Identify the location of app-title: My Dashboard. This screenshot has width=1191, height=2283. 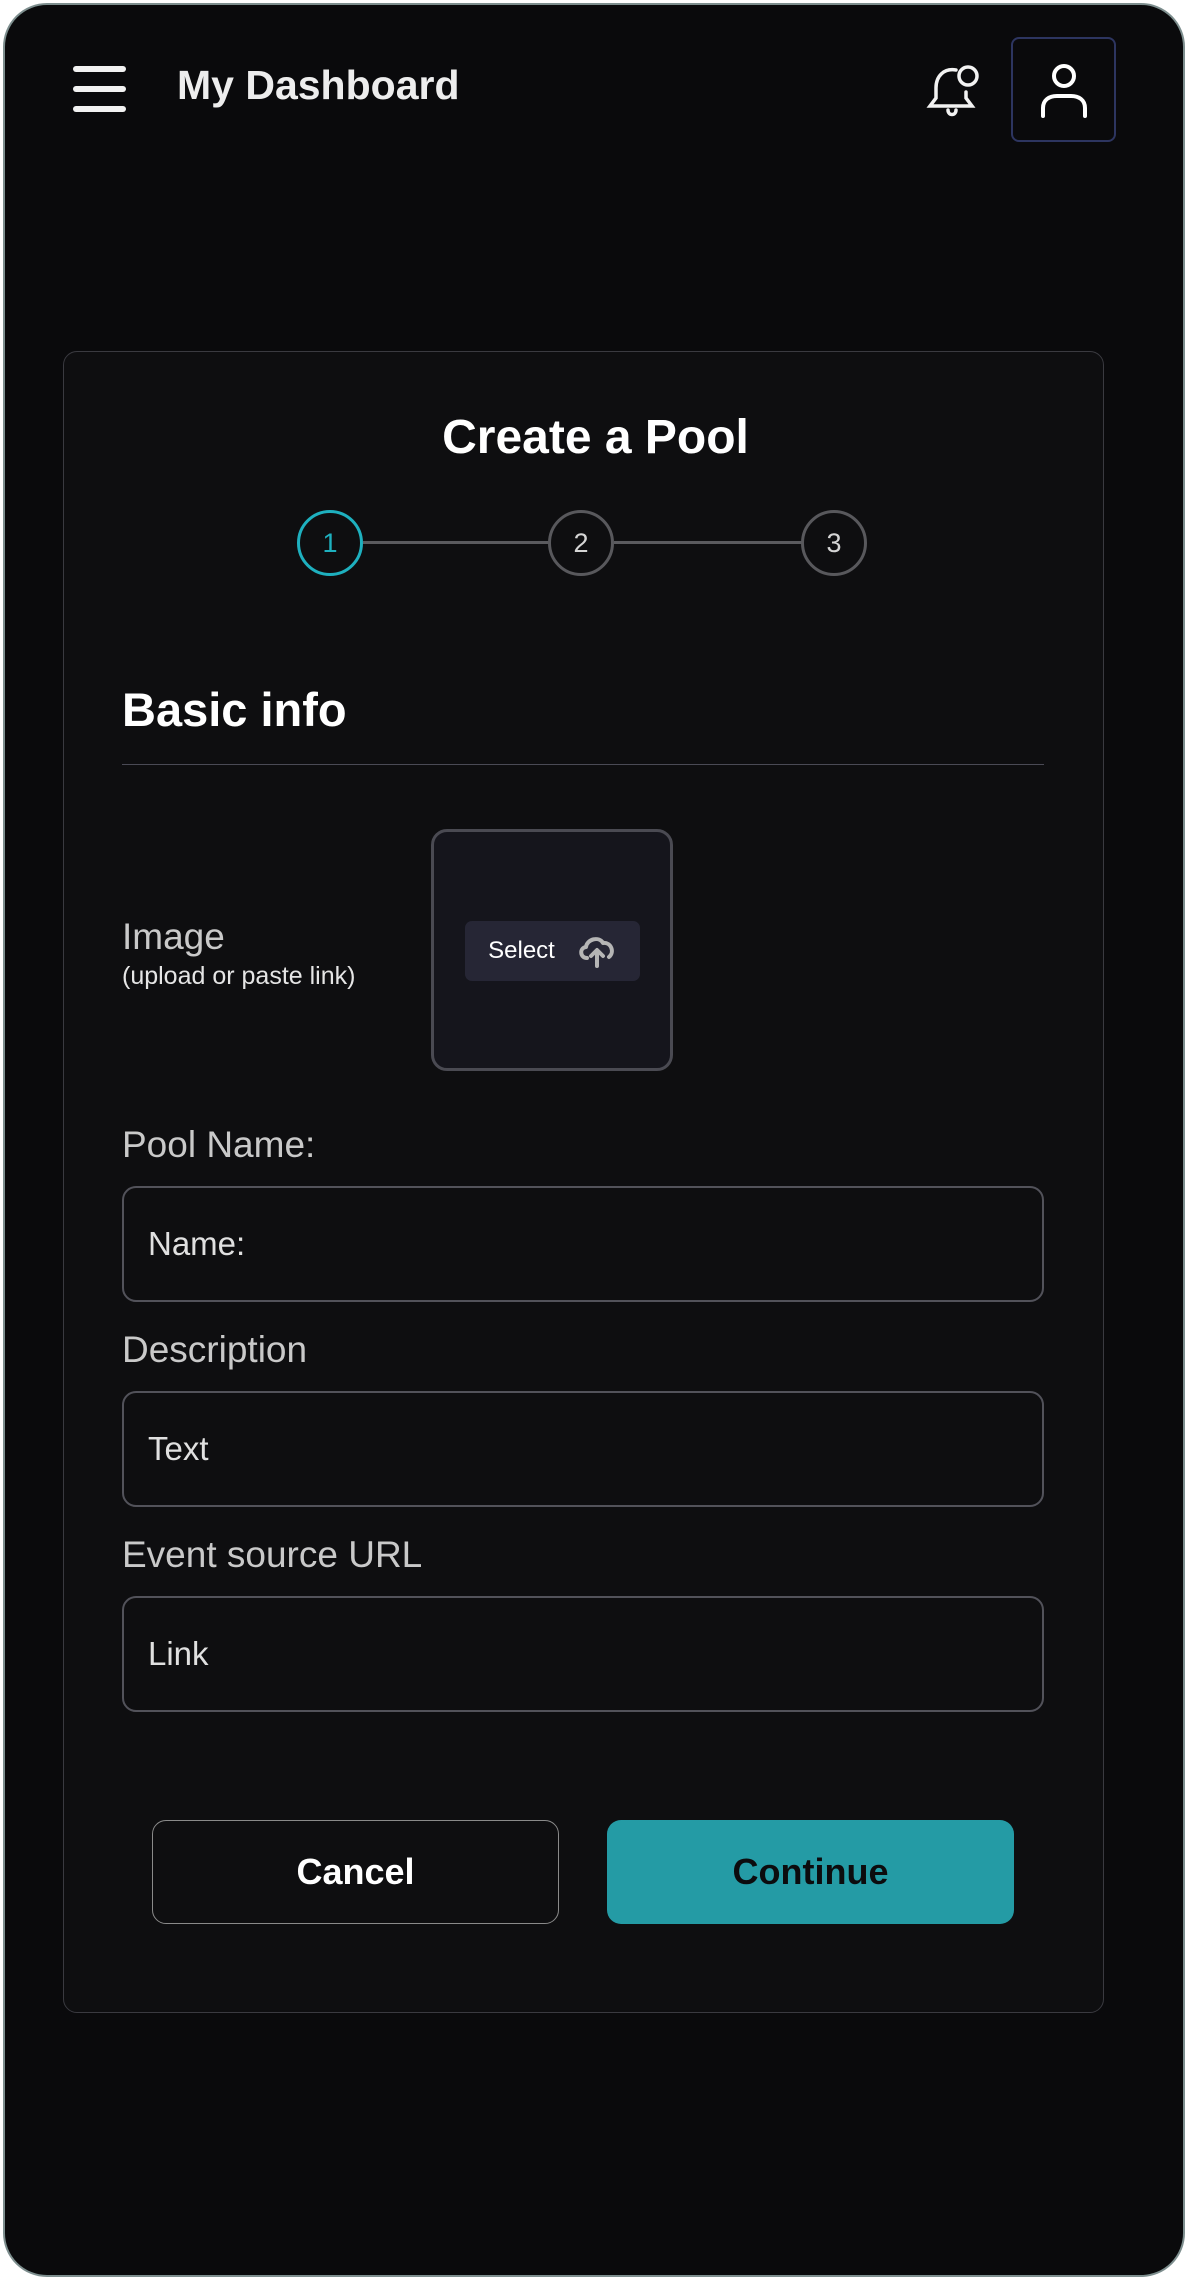
(318, 85).